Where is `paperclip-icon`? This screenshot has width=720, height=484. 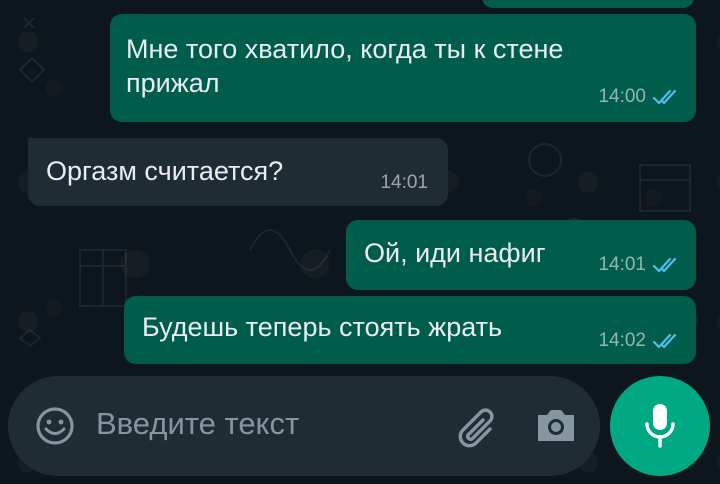
paperclip-icon is located at coordinates (479, 426).